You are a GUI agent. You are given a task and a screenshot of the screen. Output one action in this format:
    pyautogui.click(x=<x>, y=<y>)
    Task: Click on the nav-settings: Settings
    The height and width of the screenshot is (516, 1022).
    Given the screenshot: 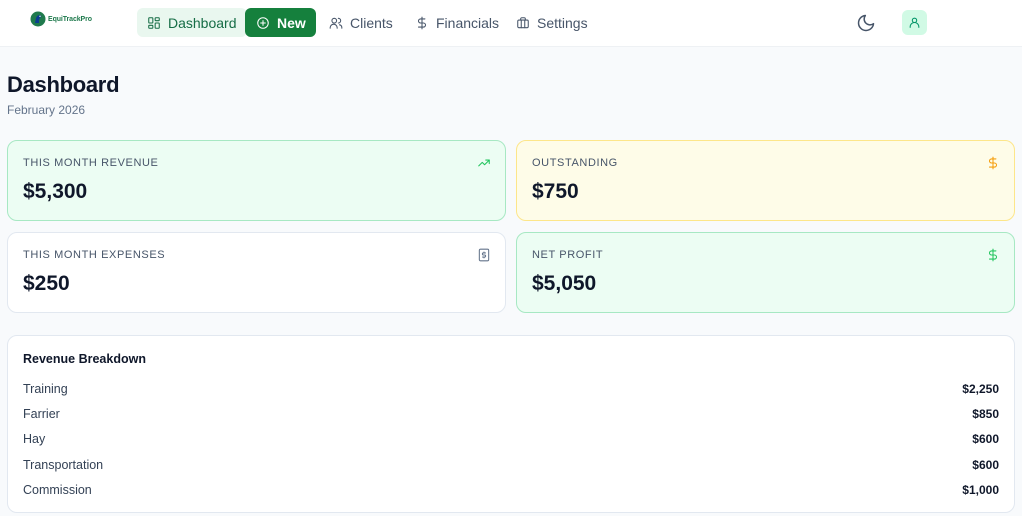 What is the action you would take?
    pyautogui.click(x=552, y=22)
    